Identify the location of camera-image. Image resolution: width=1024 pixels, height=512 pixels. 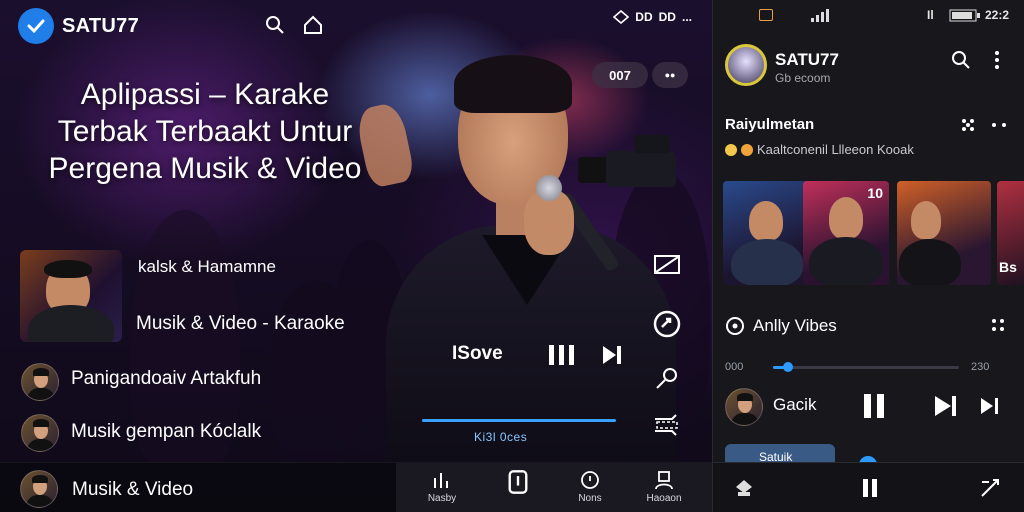
(633, 165).